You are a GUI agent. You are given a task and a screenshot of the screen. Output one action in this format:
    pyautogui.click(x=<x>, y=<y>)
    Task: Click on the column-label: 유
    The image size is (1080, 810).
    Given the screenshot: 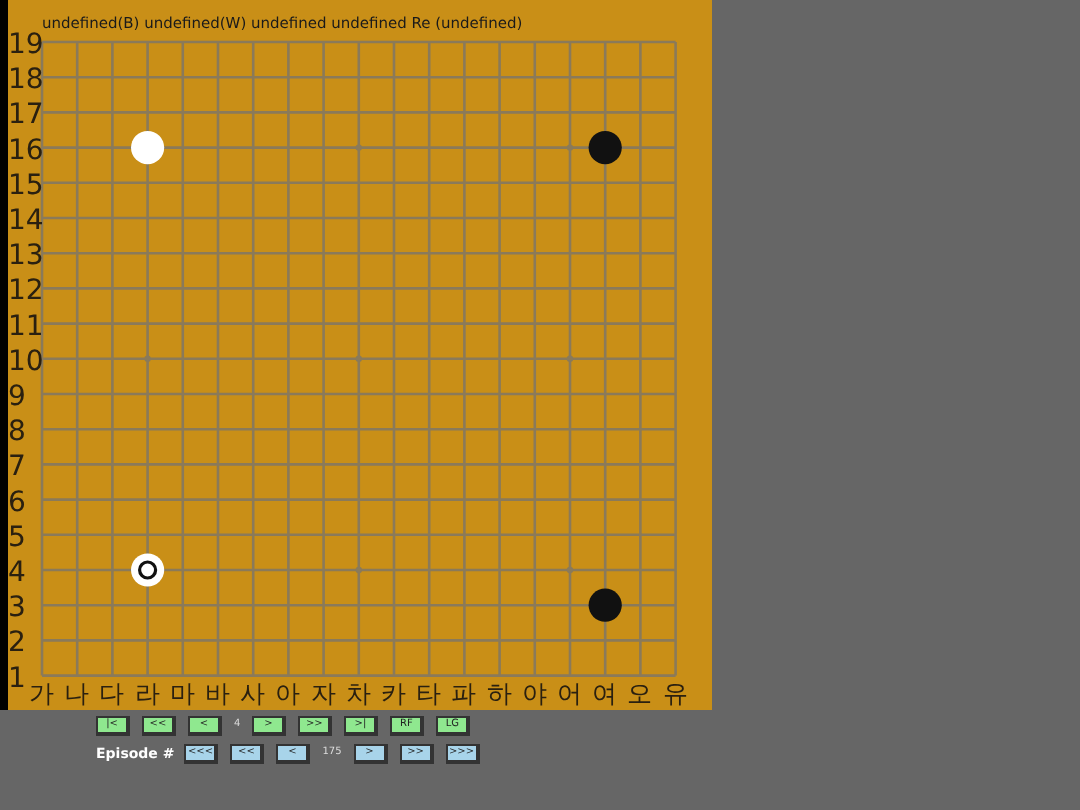 What is the action you would take?
    pyautogui.click(x=675, y=693)
    